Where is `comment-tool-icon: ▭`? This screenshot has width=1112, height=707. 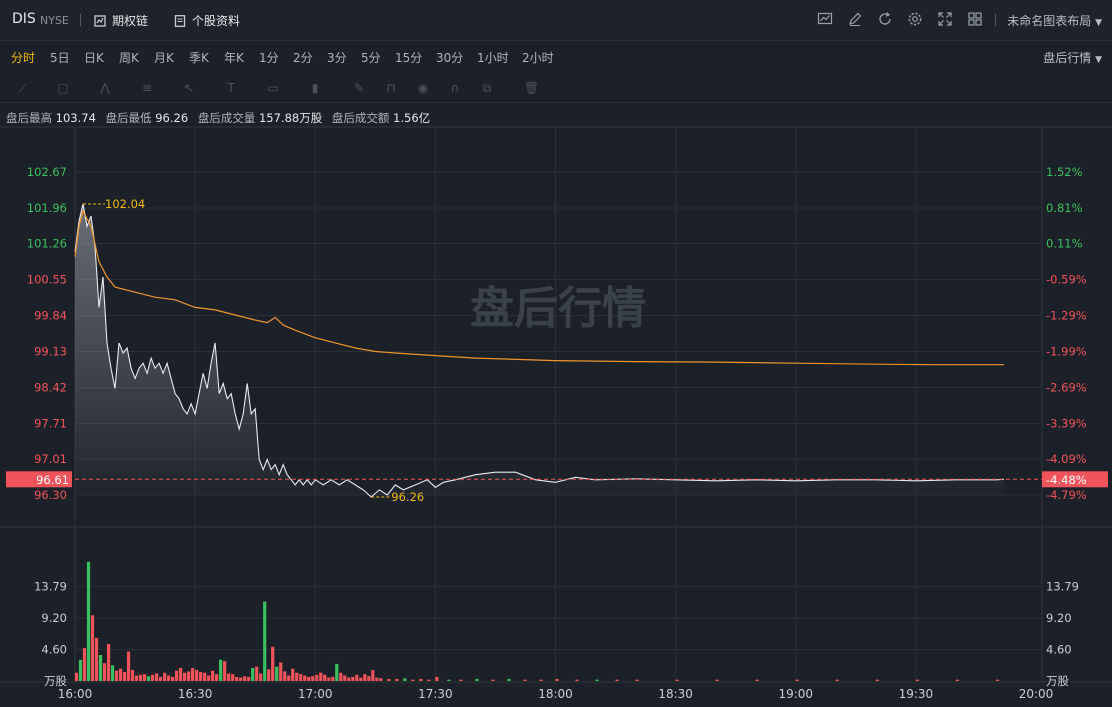 comment-tool-icon: ▭ is located at coordinates (273, 88).